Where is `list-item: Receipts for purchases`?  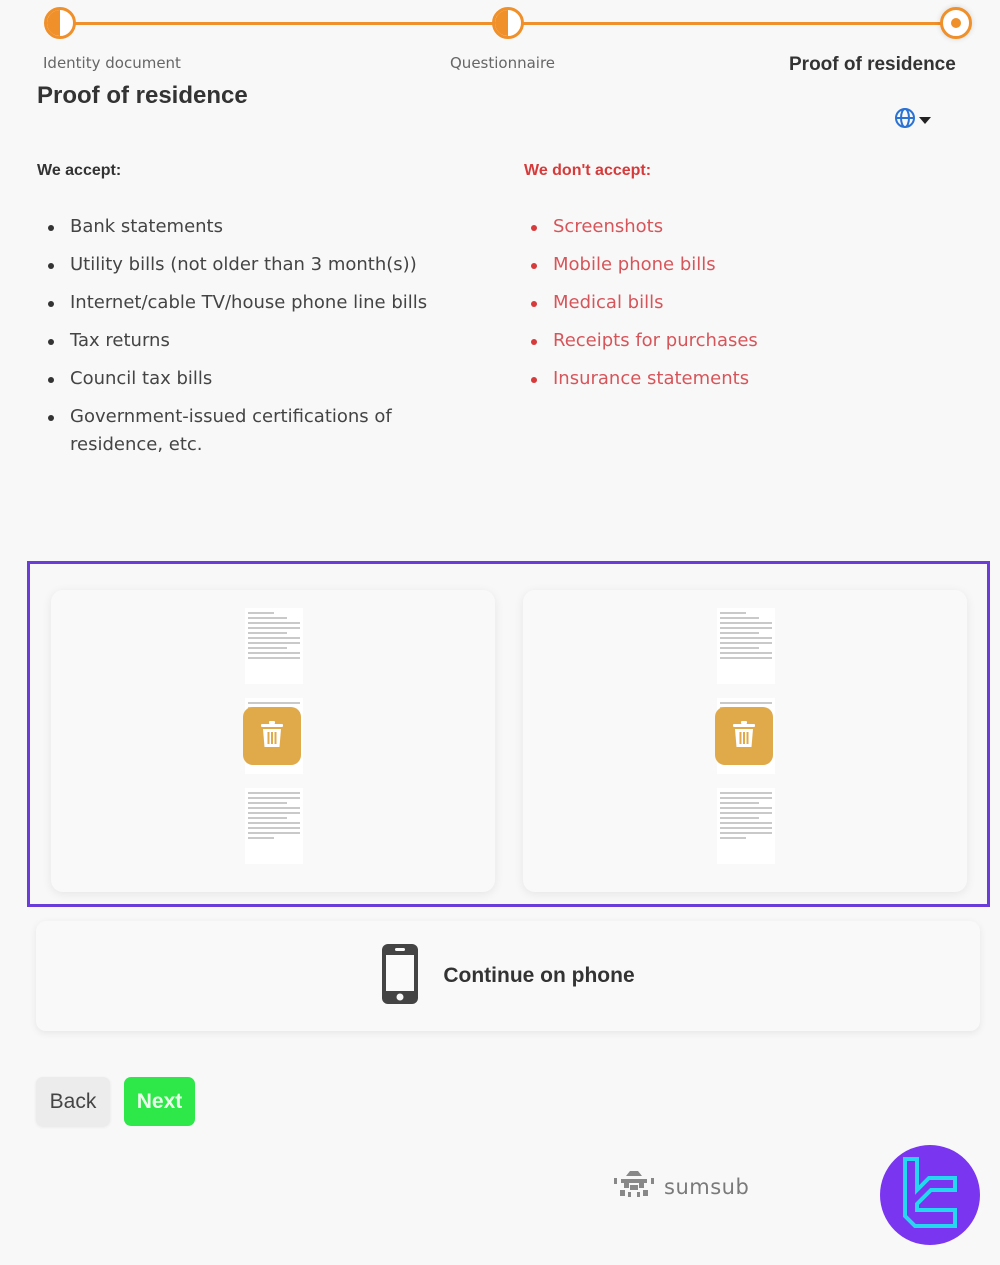
list-item: Receipts for purchases is located at coordinates (720, 341).